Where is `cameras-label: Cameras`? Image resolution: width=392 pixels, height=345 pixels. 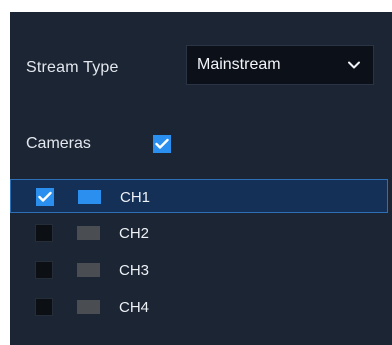
cameras-label: Cameras is located at coordinates (58, 143).